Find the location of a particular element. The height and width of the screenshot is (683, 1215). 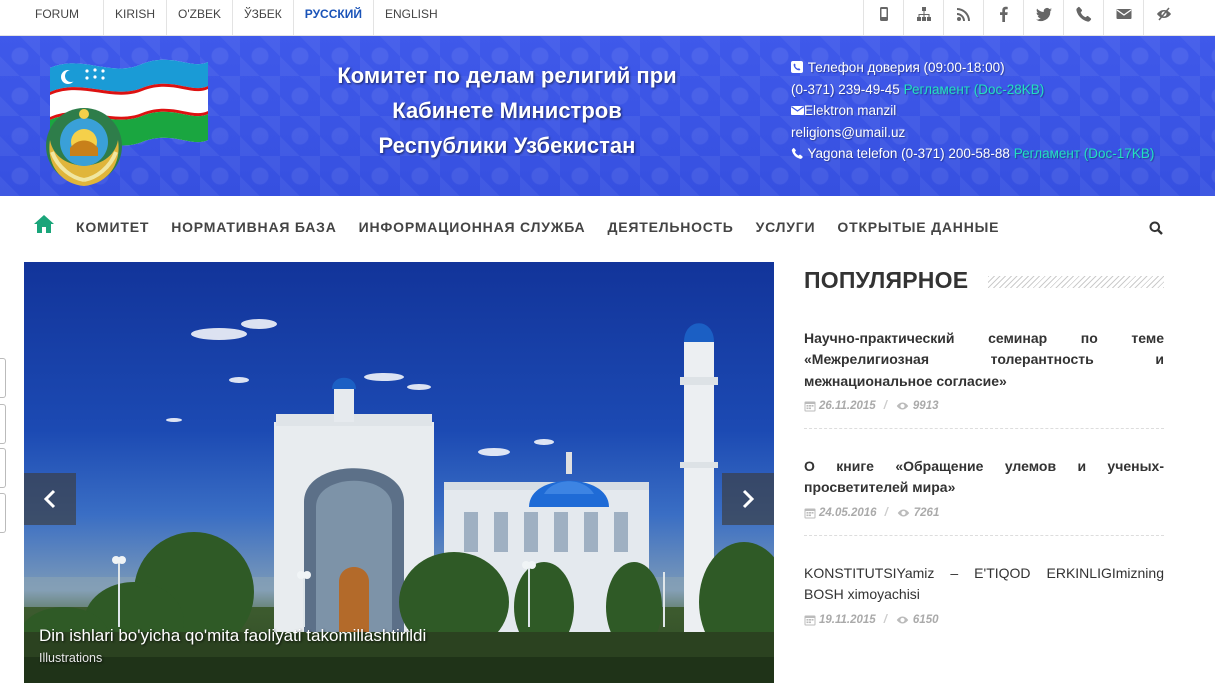

envelope-icon is located at coordinates (797, 108).